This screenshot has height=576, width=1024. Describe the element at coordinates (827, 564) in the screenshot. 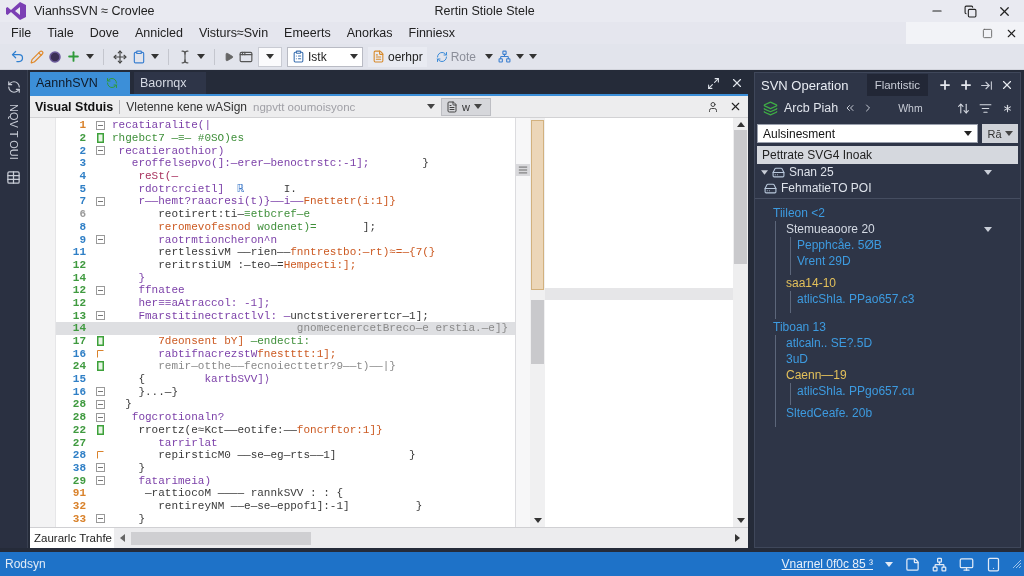

I see `branch-label: Vnarnel 0f0c 85 ³` at that location.